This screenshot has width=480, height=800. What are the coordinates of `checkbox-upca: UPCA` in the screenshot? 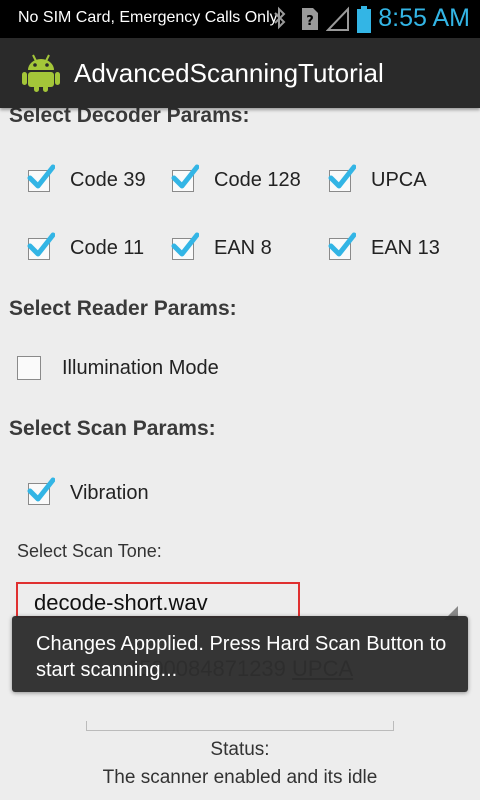 It's located at (377, 178).